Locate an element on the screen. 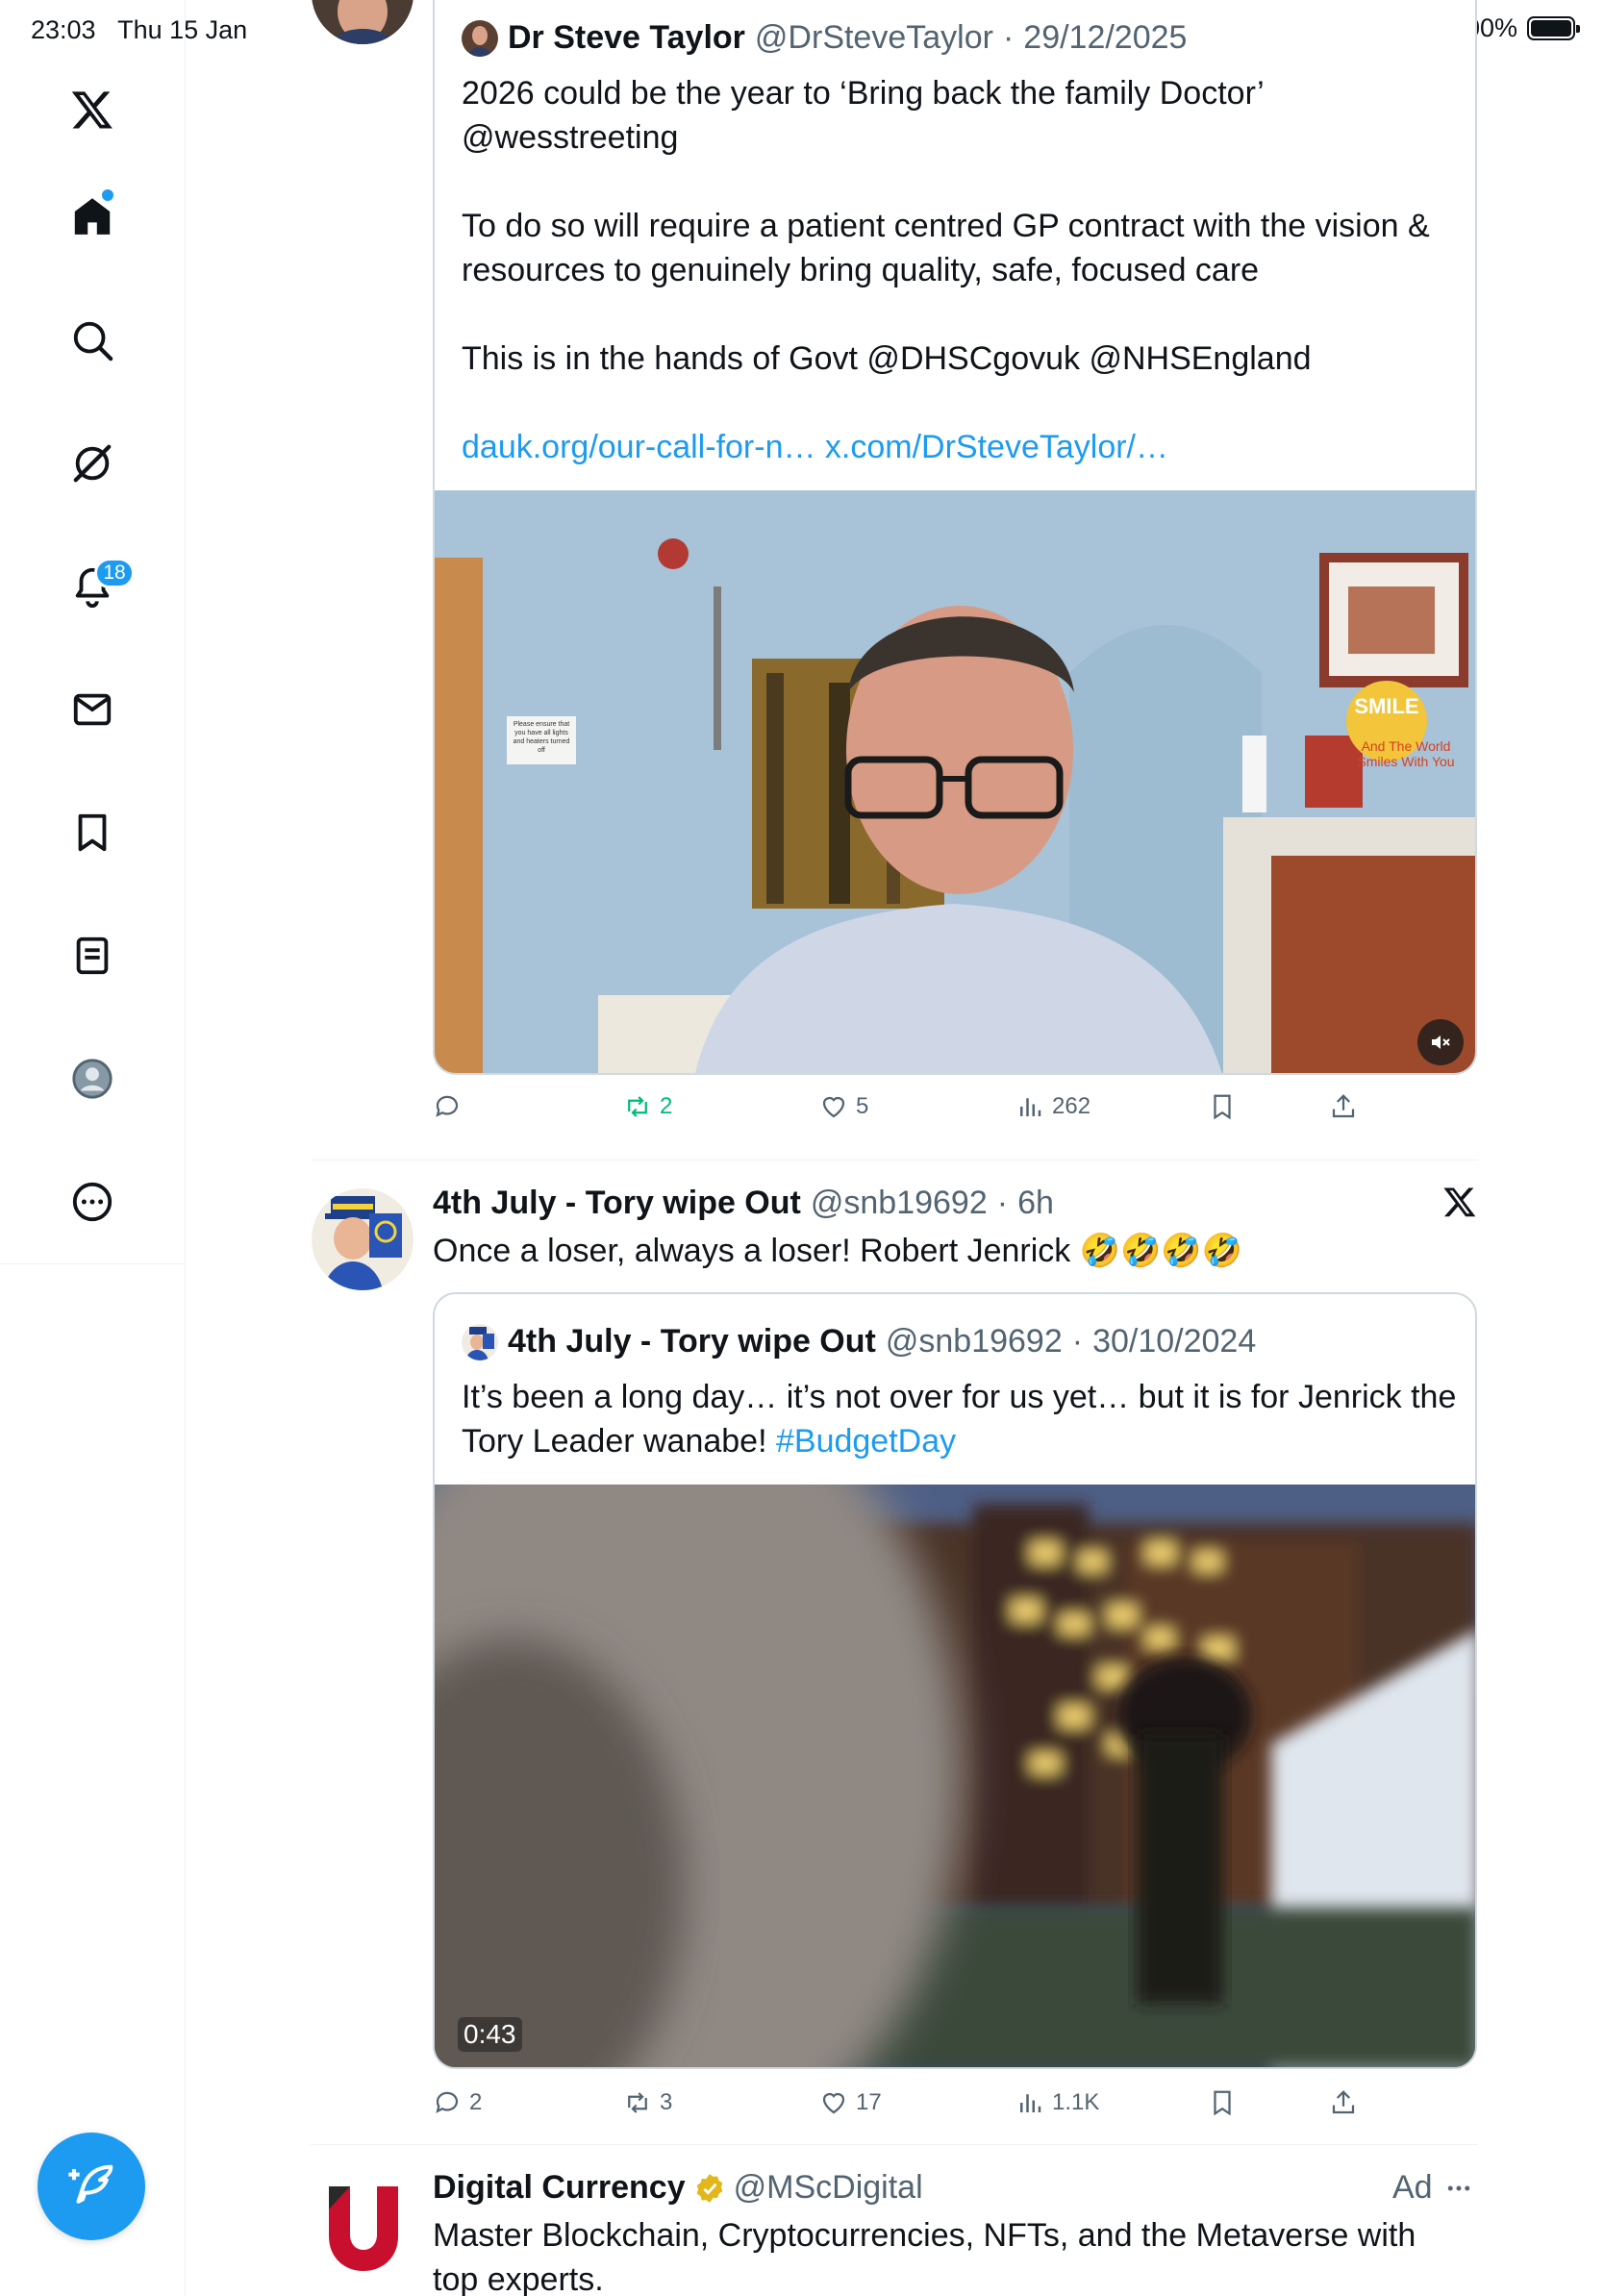 The height and width of the screenshot is (2296, 1604). smile-sign-subtitle-line: And The World is located at coordinates (1406, 746).